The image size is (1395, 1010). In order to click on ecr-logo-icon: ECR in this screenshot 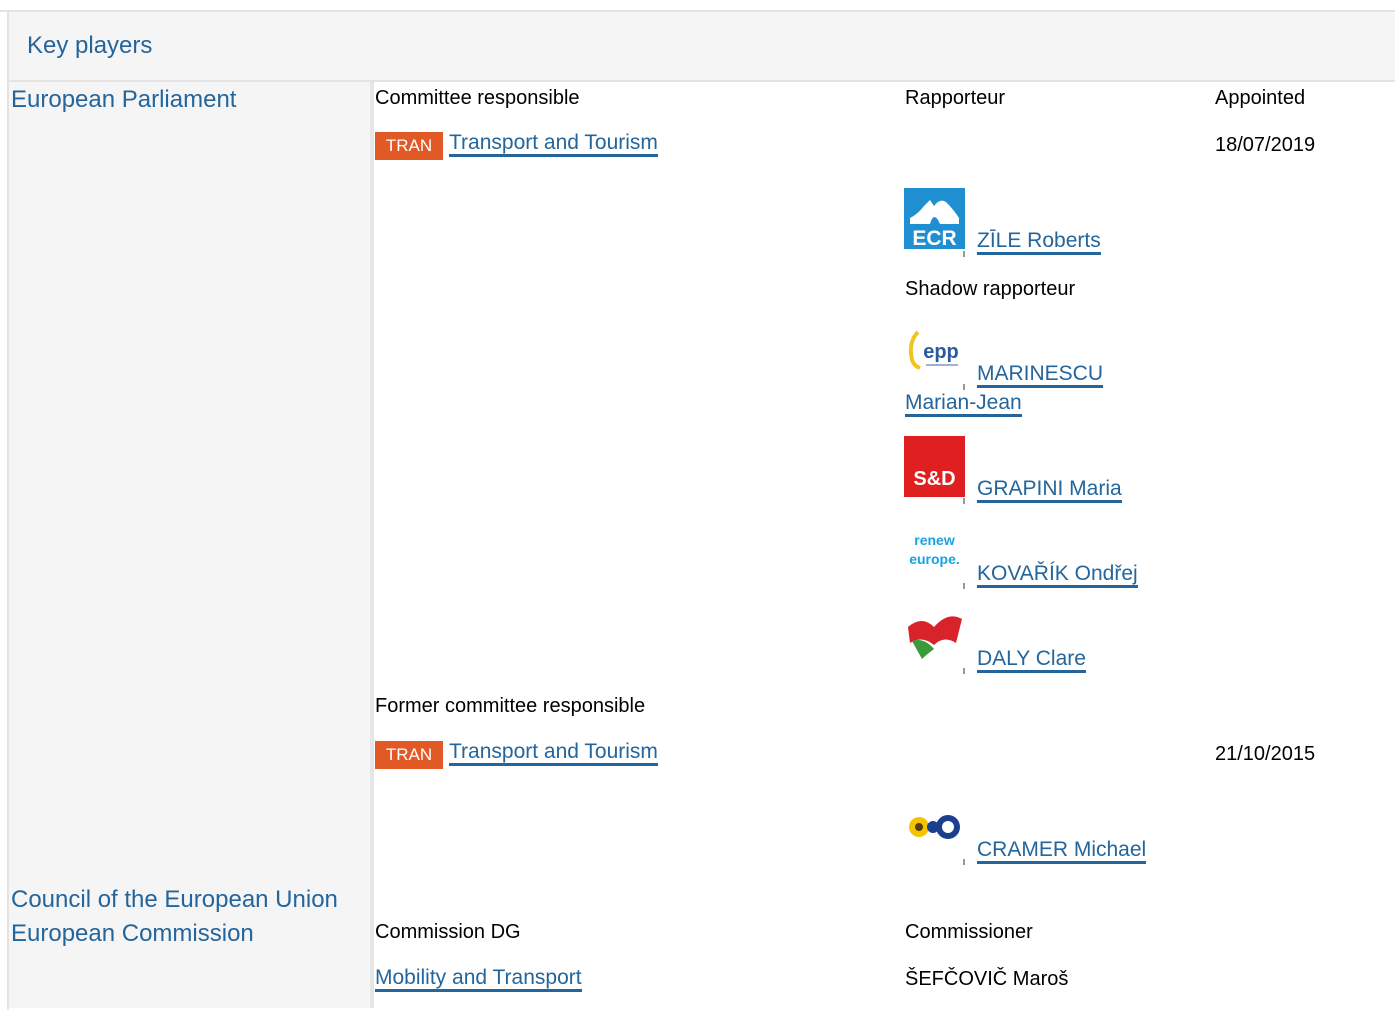, I will do `click(934, 219)`.